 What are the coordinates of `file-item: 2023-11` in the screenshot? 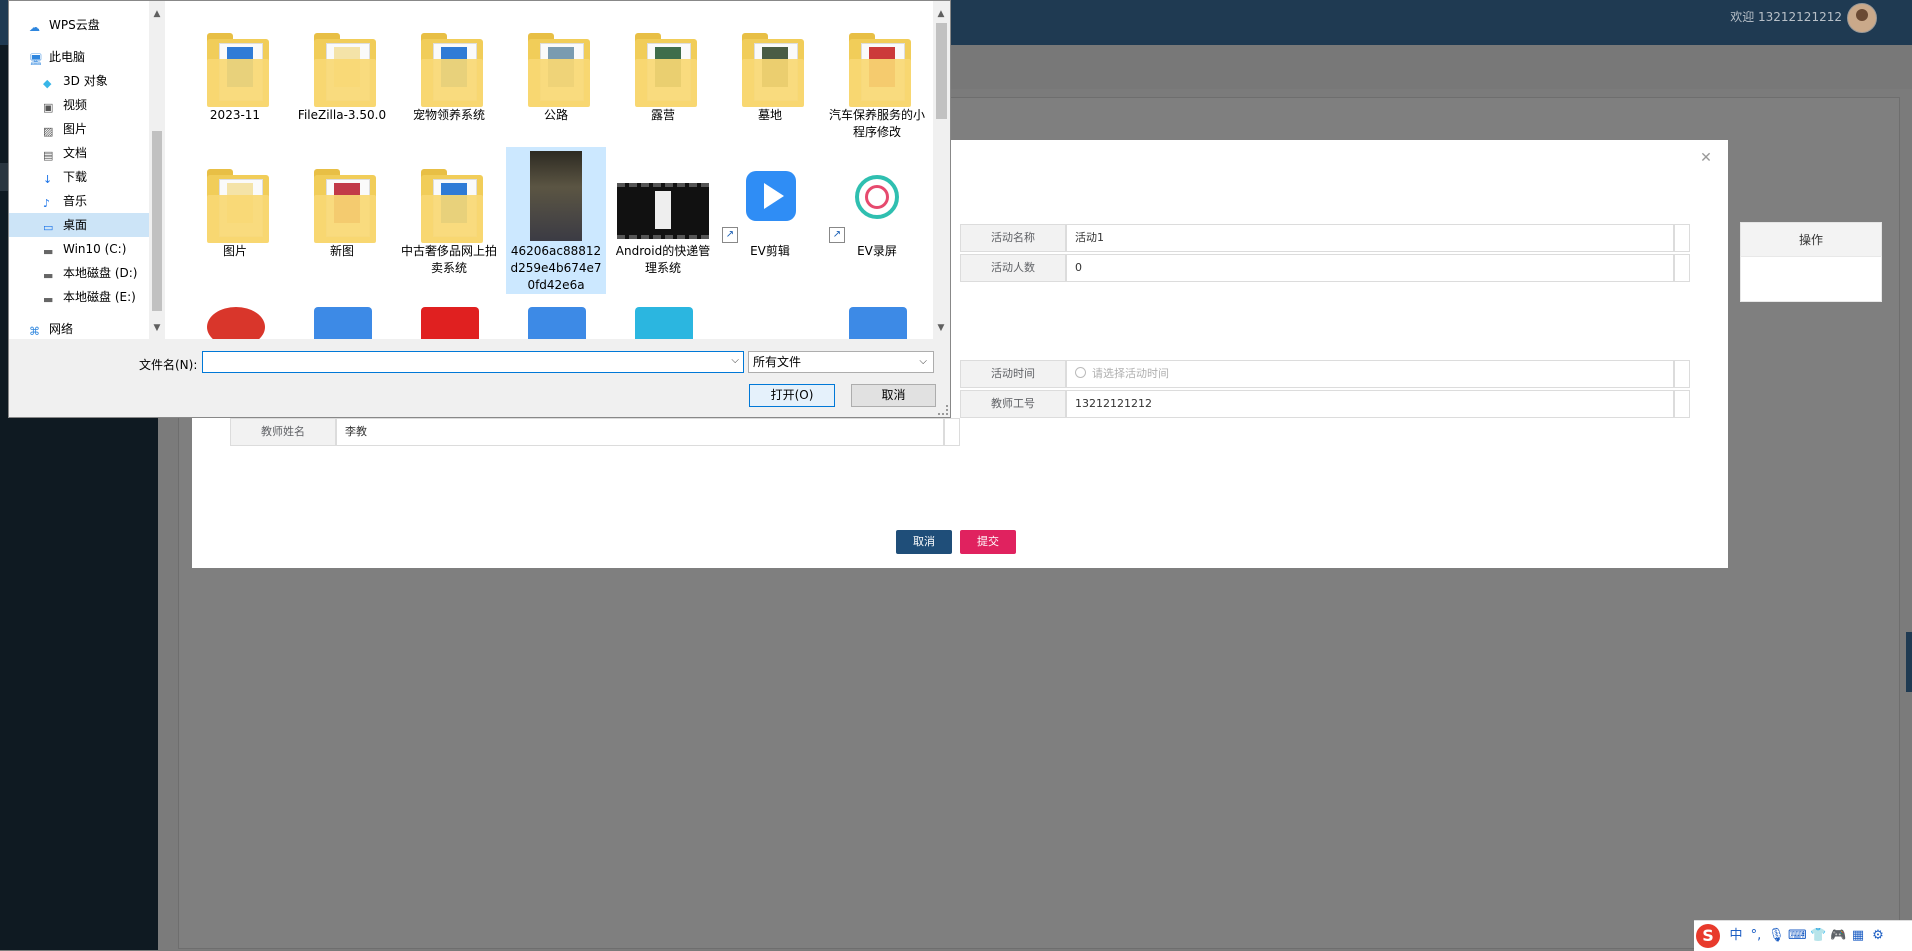 It's located at (235, 67).